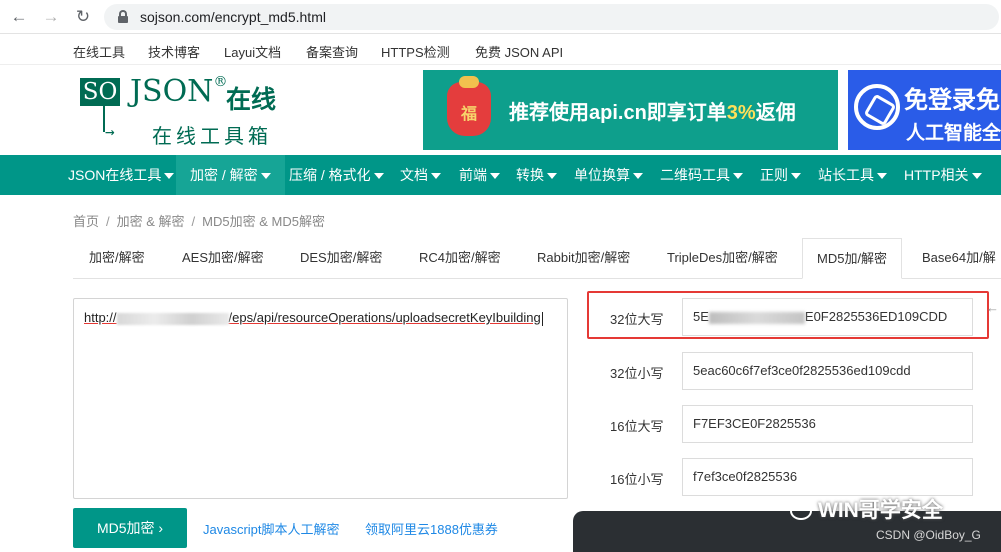 This screenshot has height=552, width=1001. What do you see at coordinates (174, 51) in the screenshot?
I see `top-link-tech-blog: 技术博客` at bounding box center [174, 51].